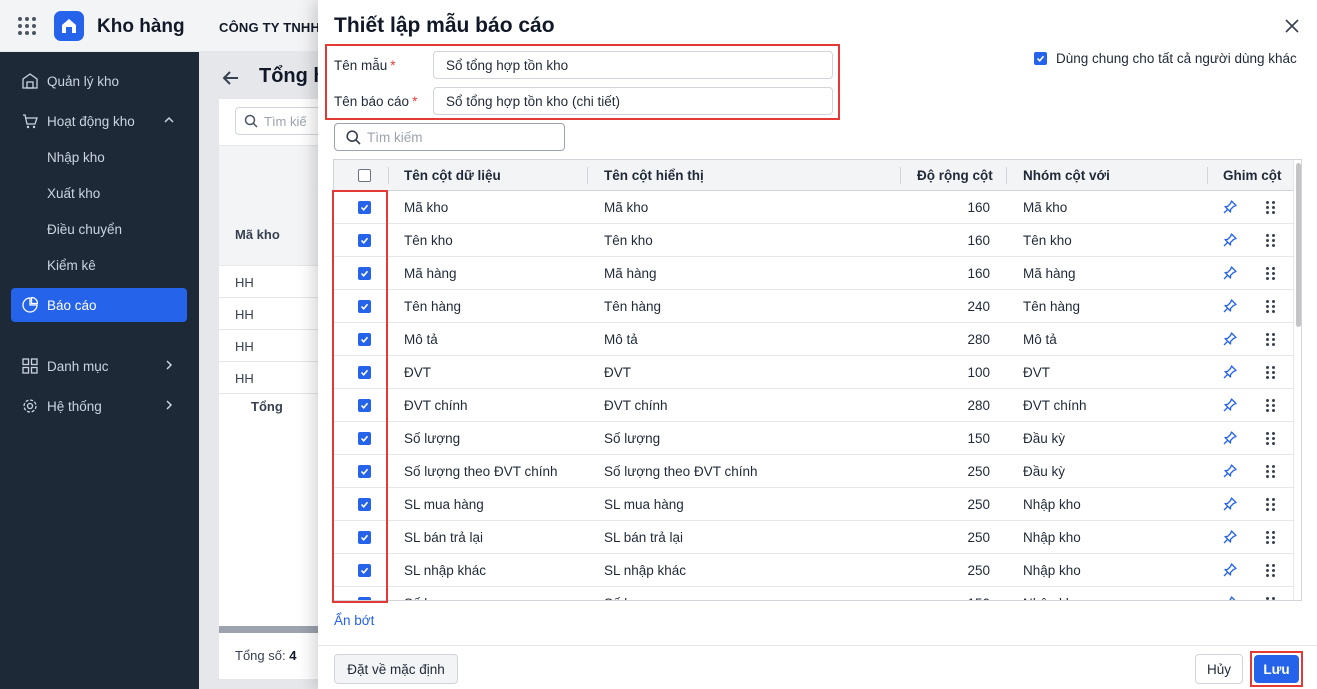  I want to click on cell-width: 100, so click(960, 372).